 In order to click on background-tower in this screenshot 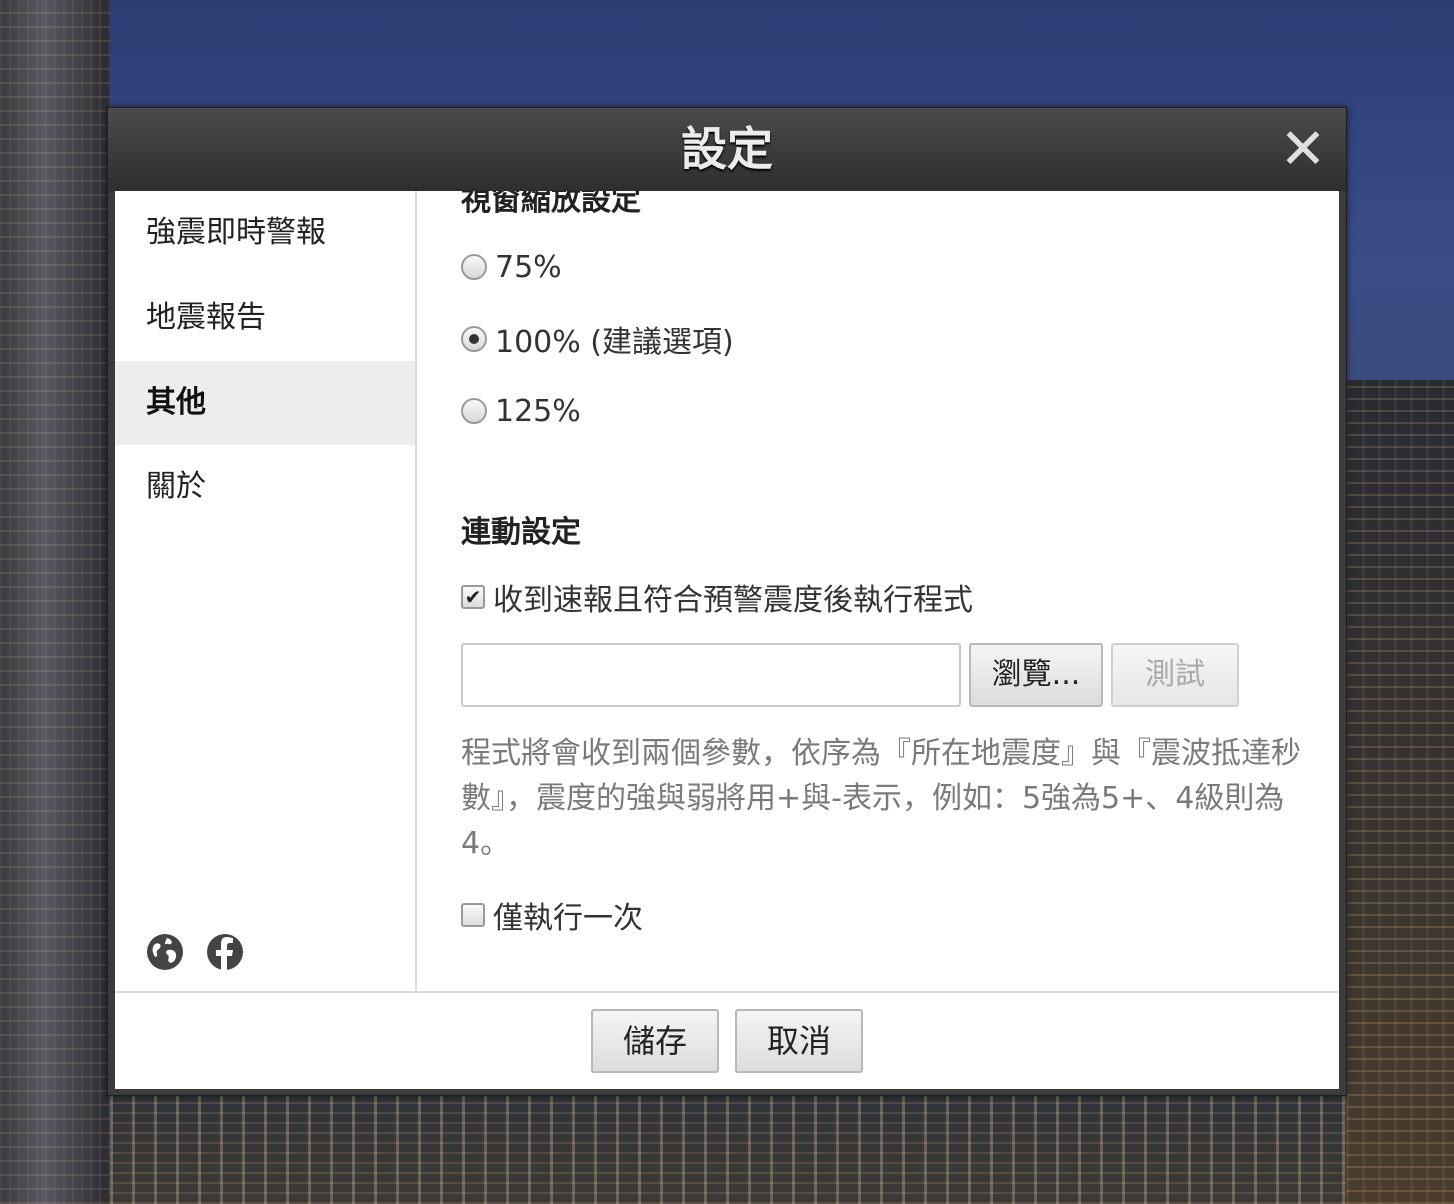, I will do `click(55, 602)`.